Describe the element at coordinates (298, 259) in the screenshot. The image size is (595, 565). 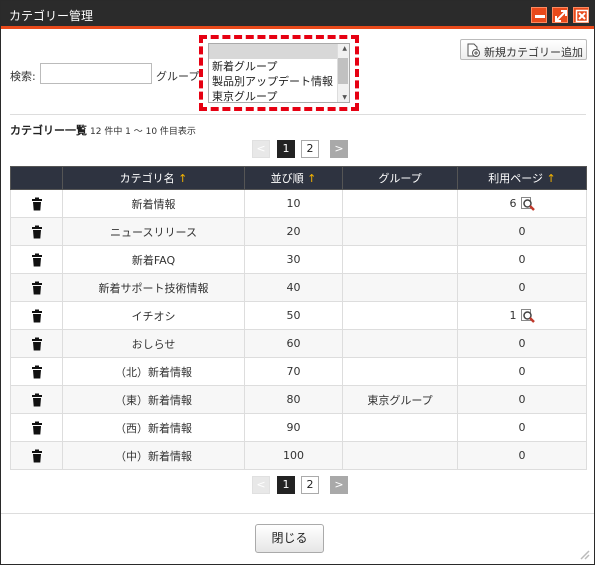
I see `table-row: 新着FAQ 30 0` at that location.